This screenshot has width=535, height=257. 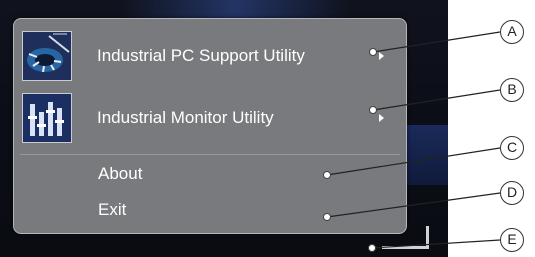 I want to click on callout-e: E, so click(x=512, y=240).